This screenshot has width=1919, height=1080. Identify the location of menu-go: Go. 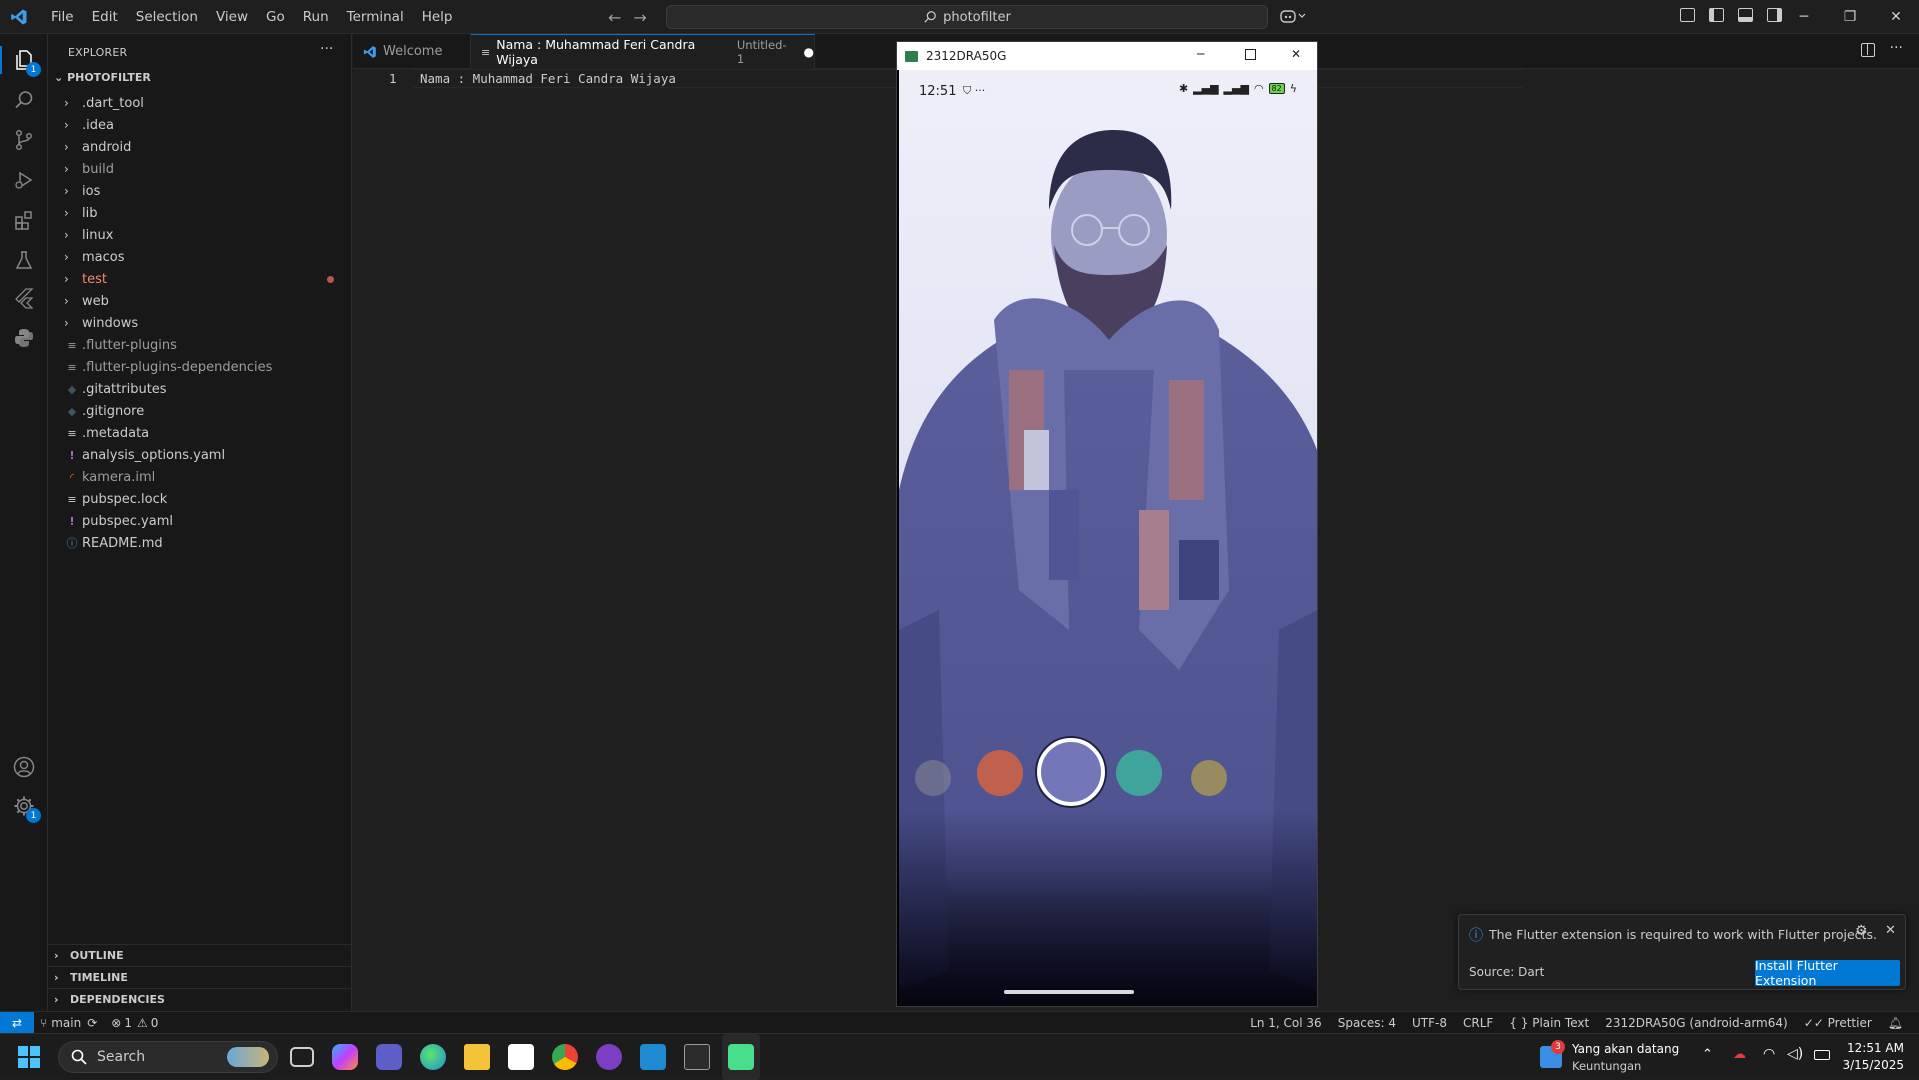
(275, 17).